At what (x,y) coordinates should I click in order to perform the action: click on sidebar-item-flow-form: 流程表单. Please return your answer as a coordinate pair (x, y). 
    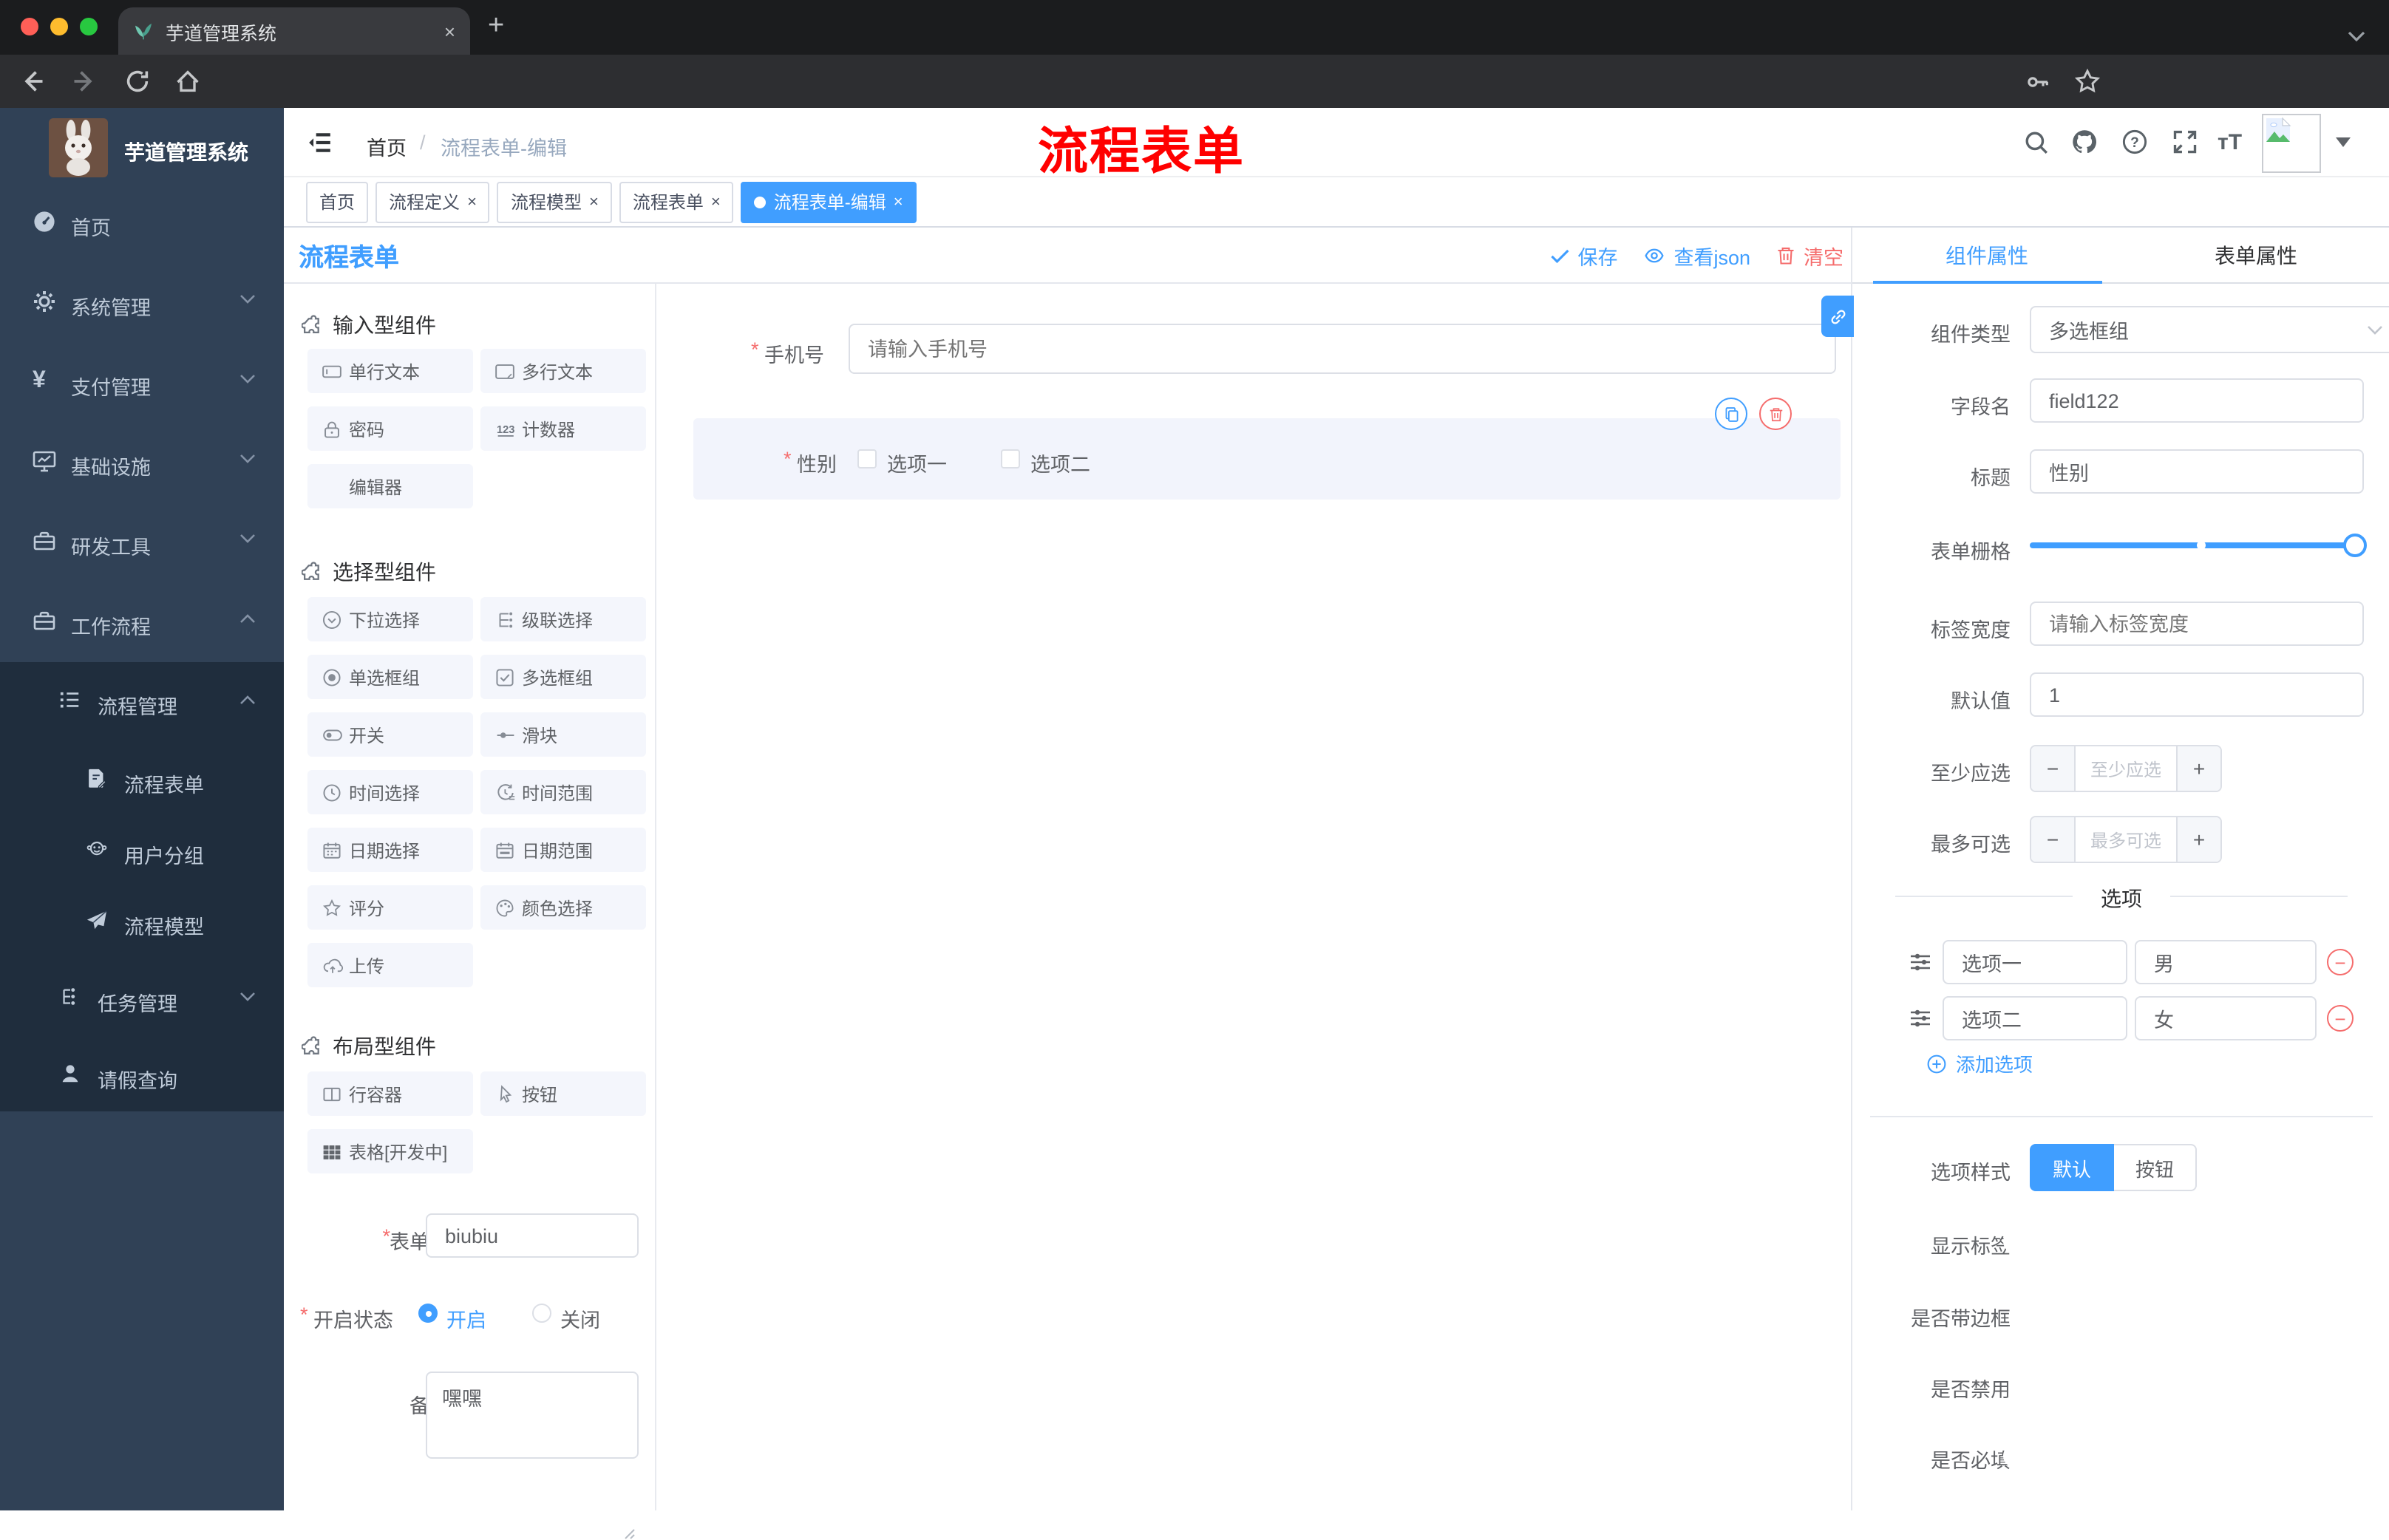
    Looking at the image, I should click on (142, 778).